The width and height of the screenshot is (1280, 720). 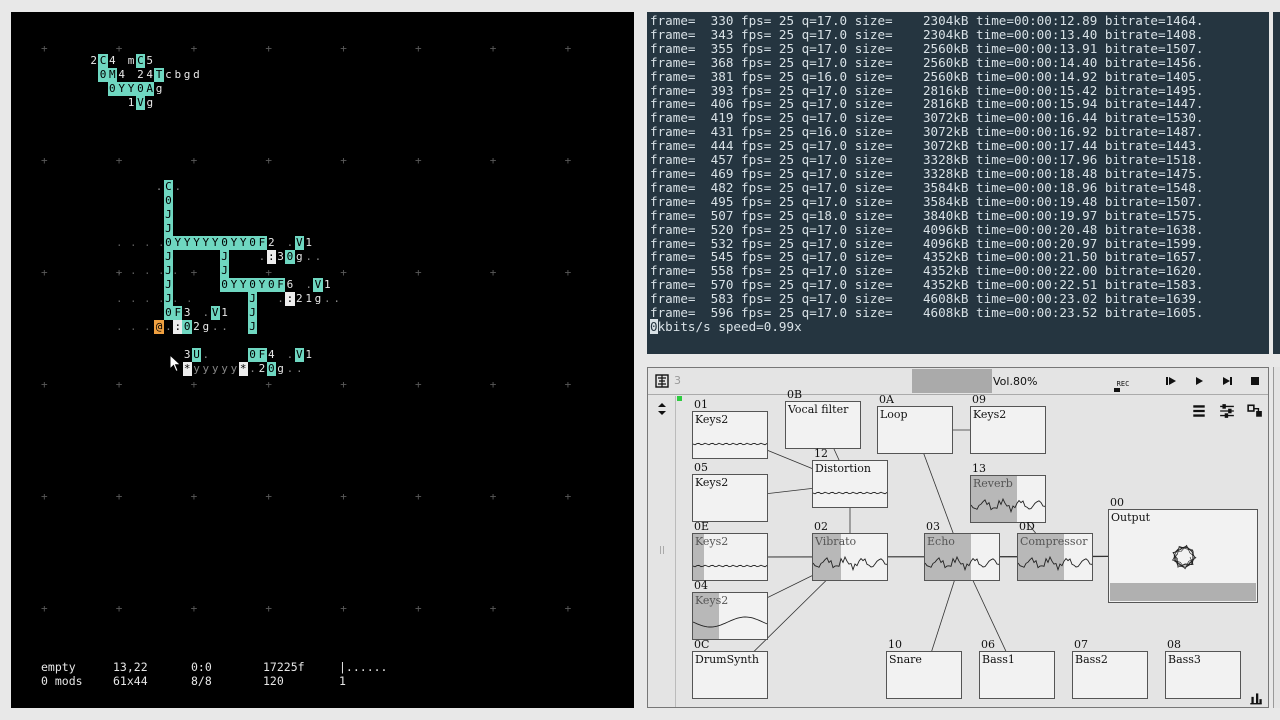 What do you see at coordinates (1227, 381) in the screenshot?
I see `step-forward-icon` at bounding box center [1227, 381].